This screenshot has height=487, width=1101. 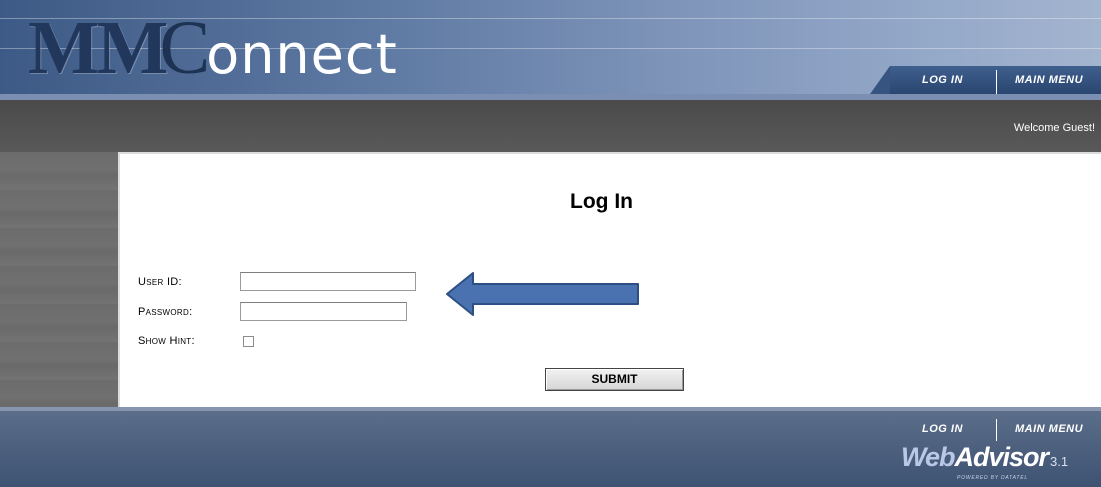 What do you see at coordinates (185, 48) in the screenshot?
I see `logo-c: C` at bounding box center [185, 48].